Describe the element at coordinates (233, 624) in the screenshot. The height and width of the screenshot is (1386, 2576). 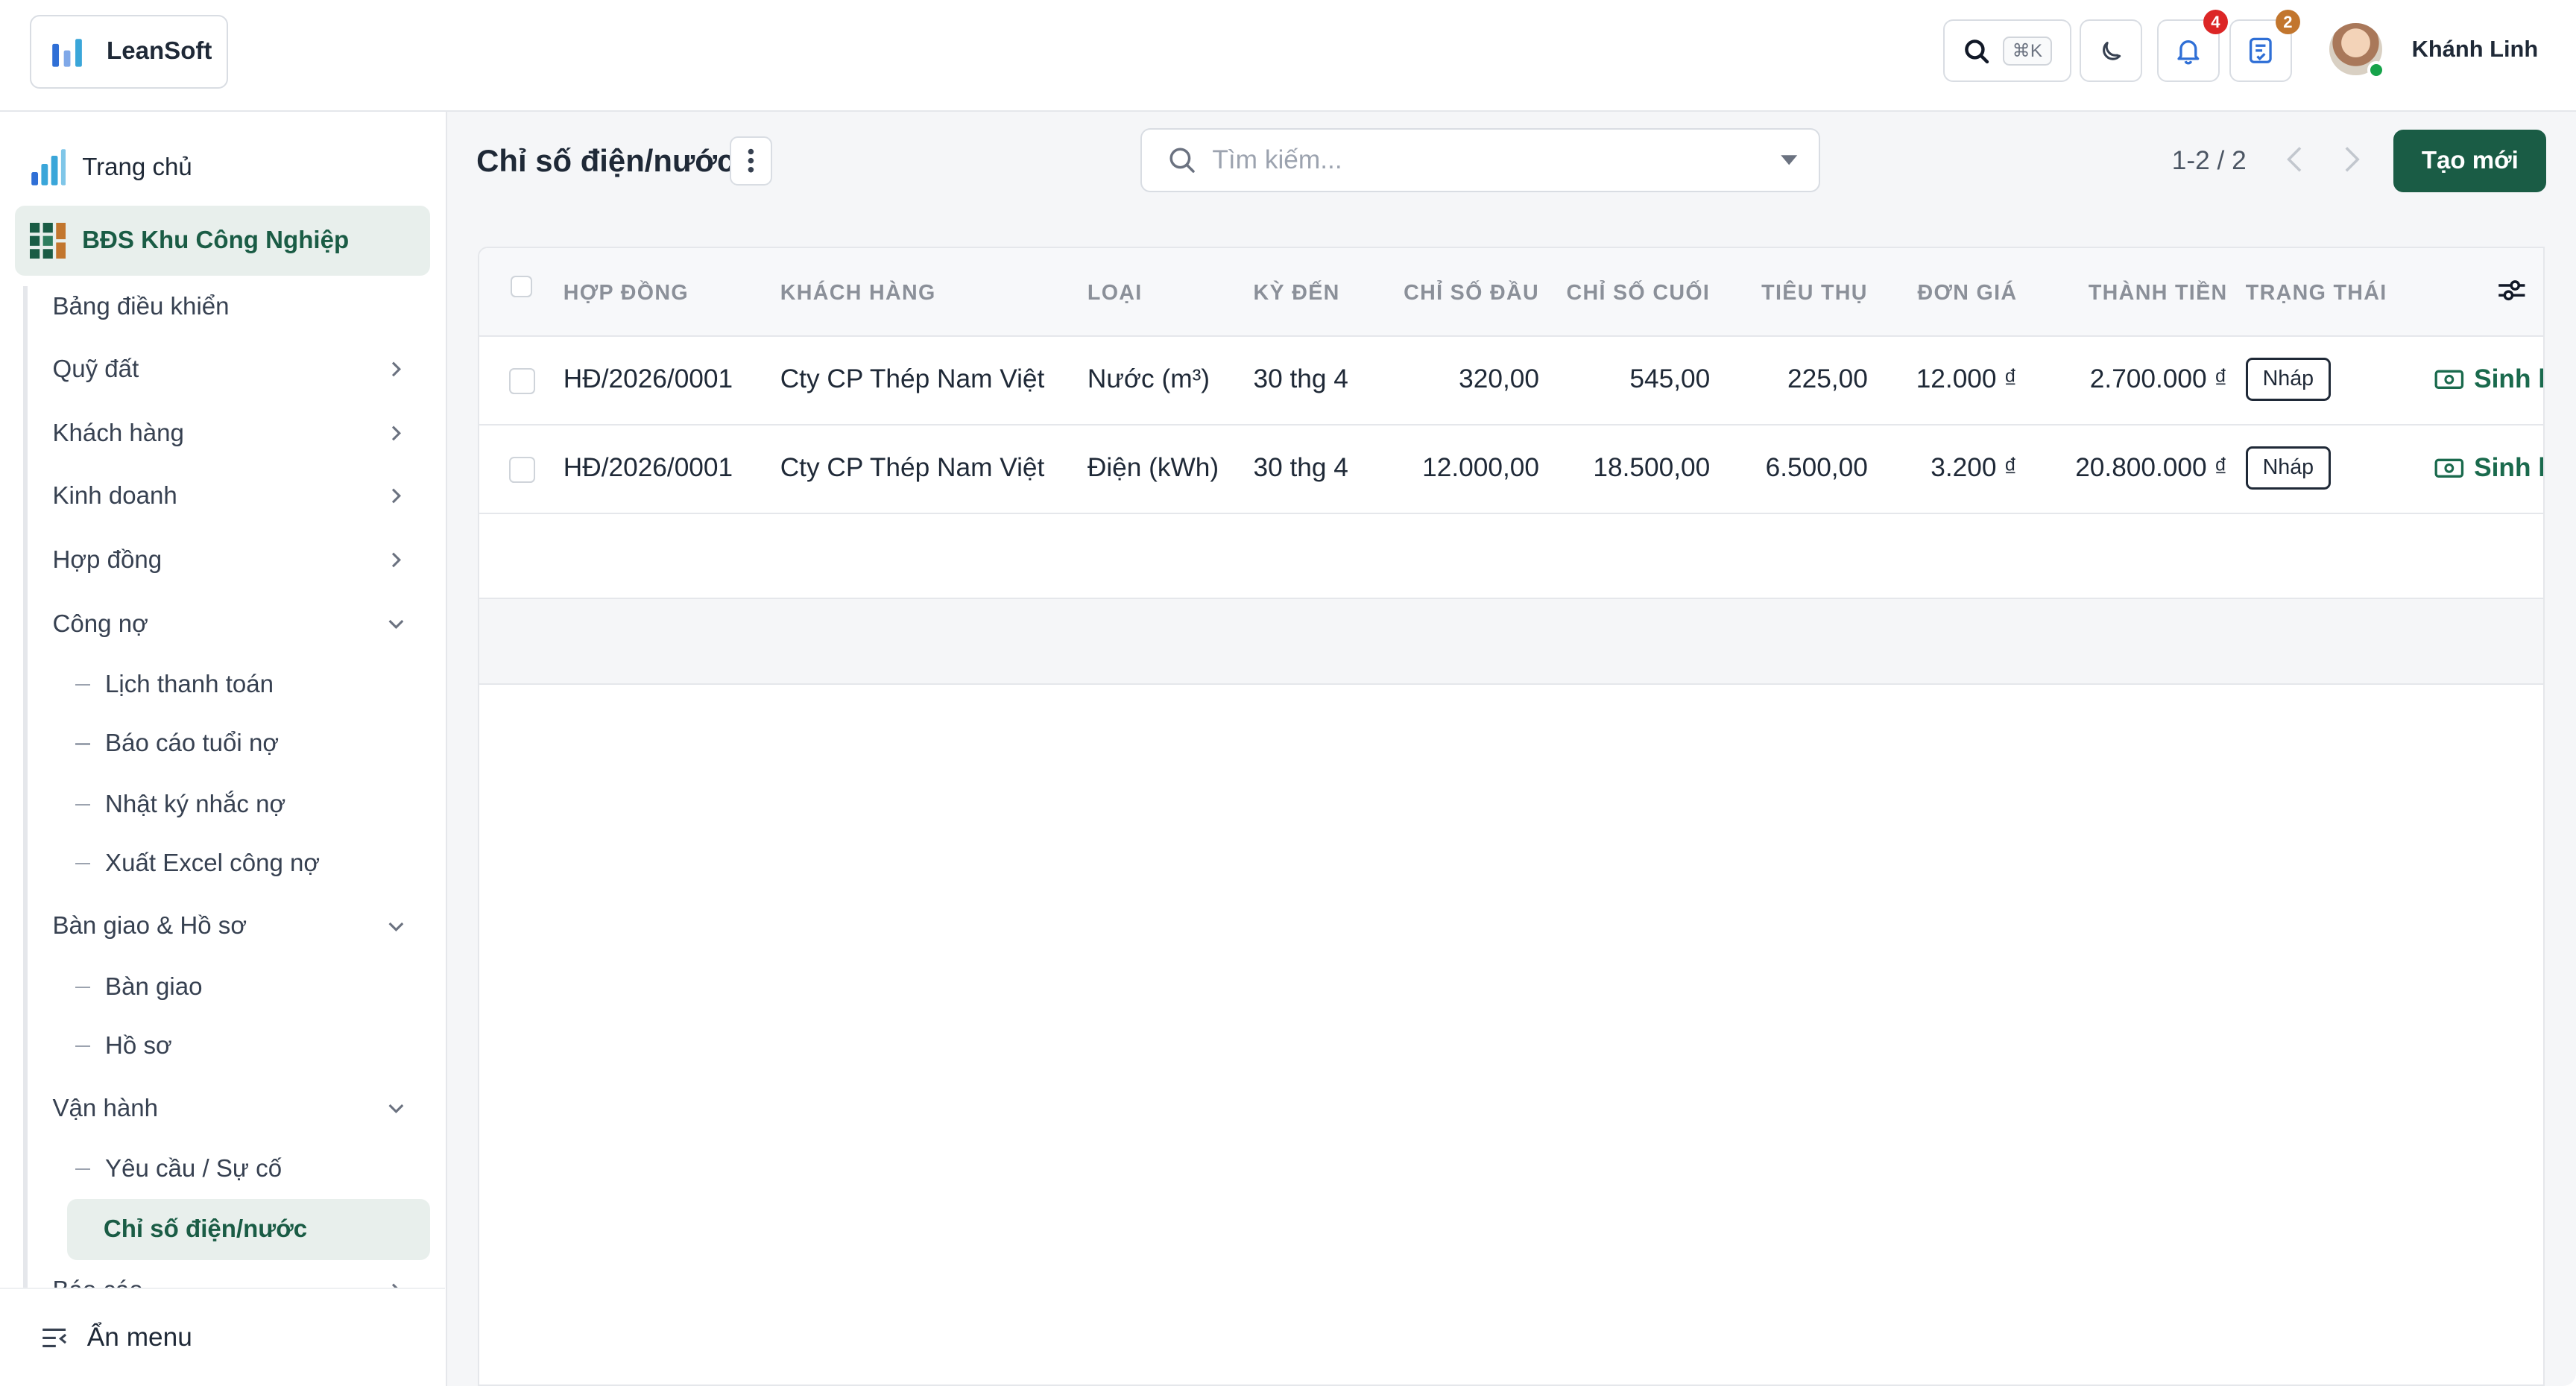
I see `sidebar-item-cong-no: Công nợ` at that location.